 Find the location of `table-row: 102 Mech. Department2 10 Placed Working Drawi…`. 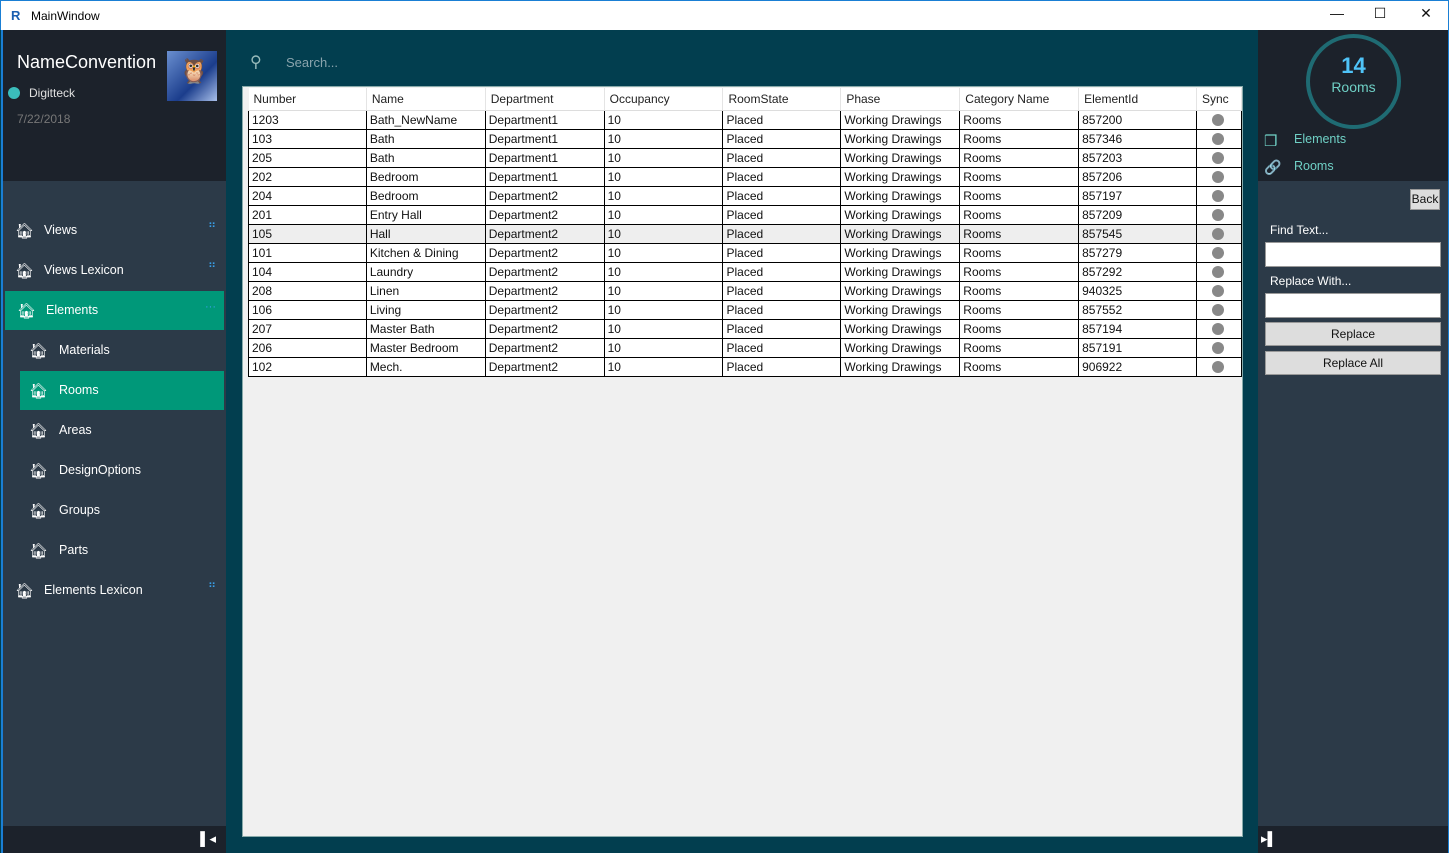

table-row: 102 Mech. Department2 10 Placed Working Drawi… is located at coordinates (745, 366).